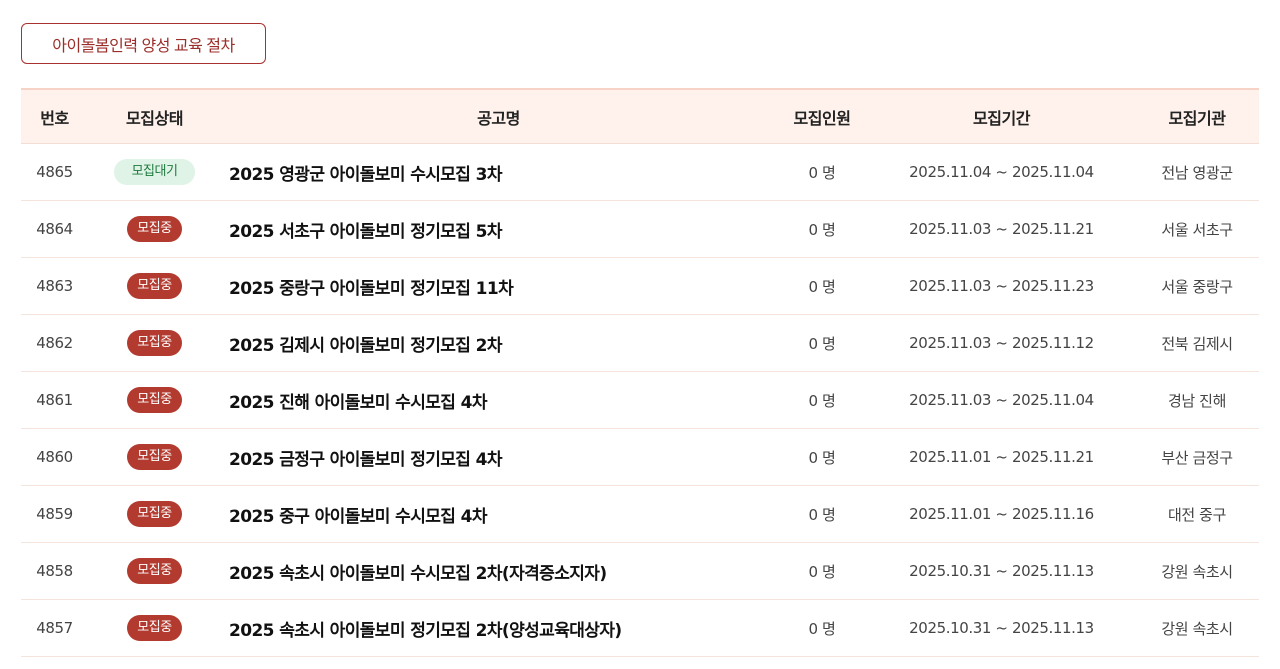 The image size is (1280, 669). Describe the element at coordinates (1197, 286) in the screenshot. I see `recruit-org: 서울 중랑구` at that location.